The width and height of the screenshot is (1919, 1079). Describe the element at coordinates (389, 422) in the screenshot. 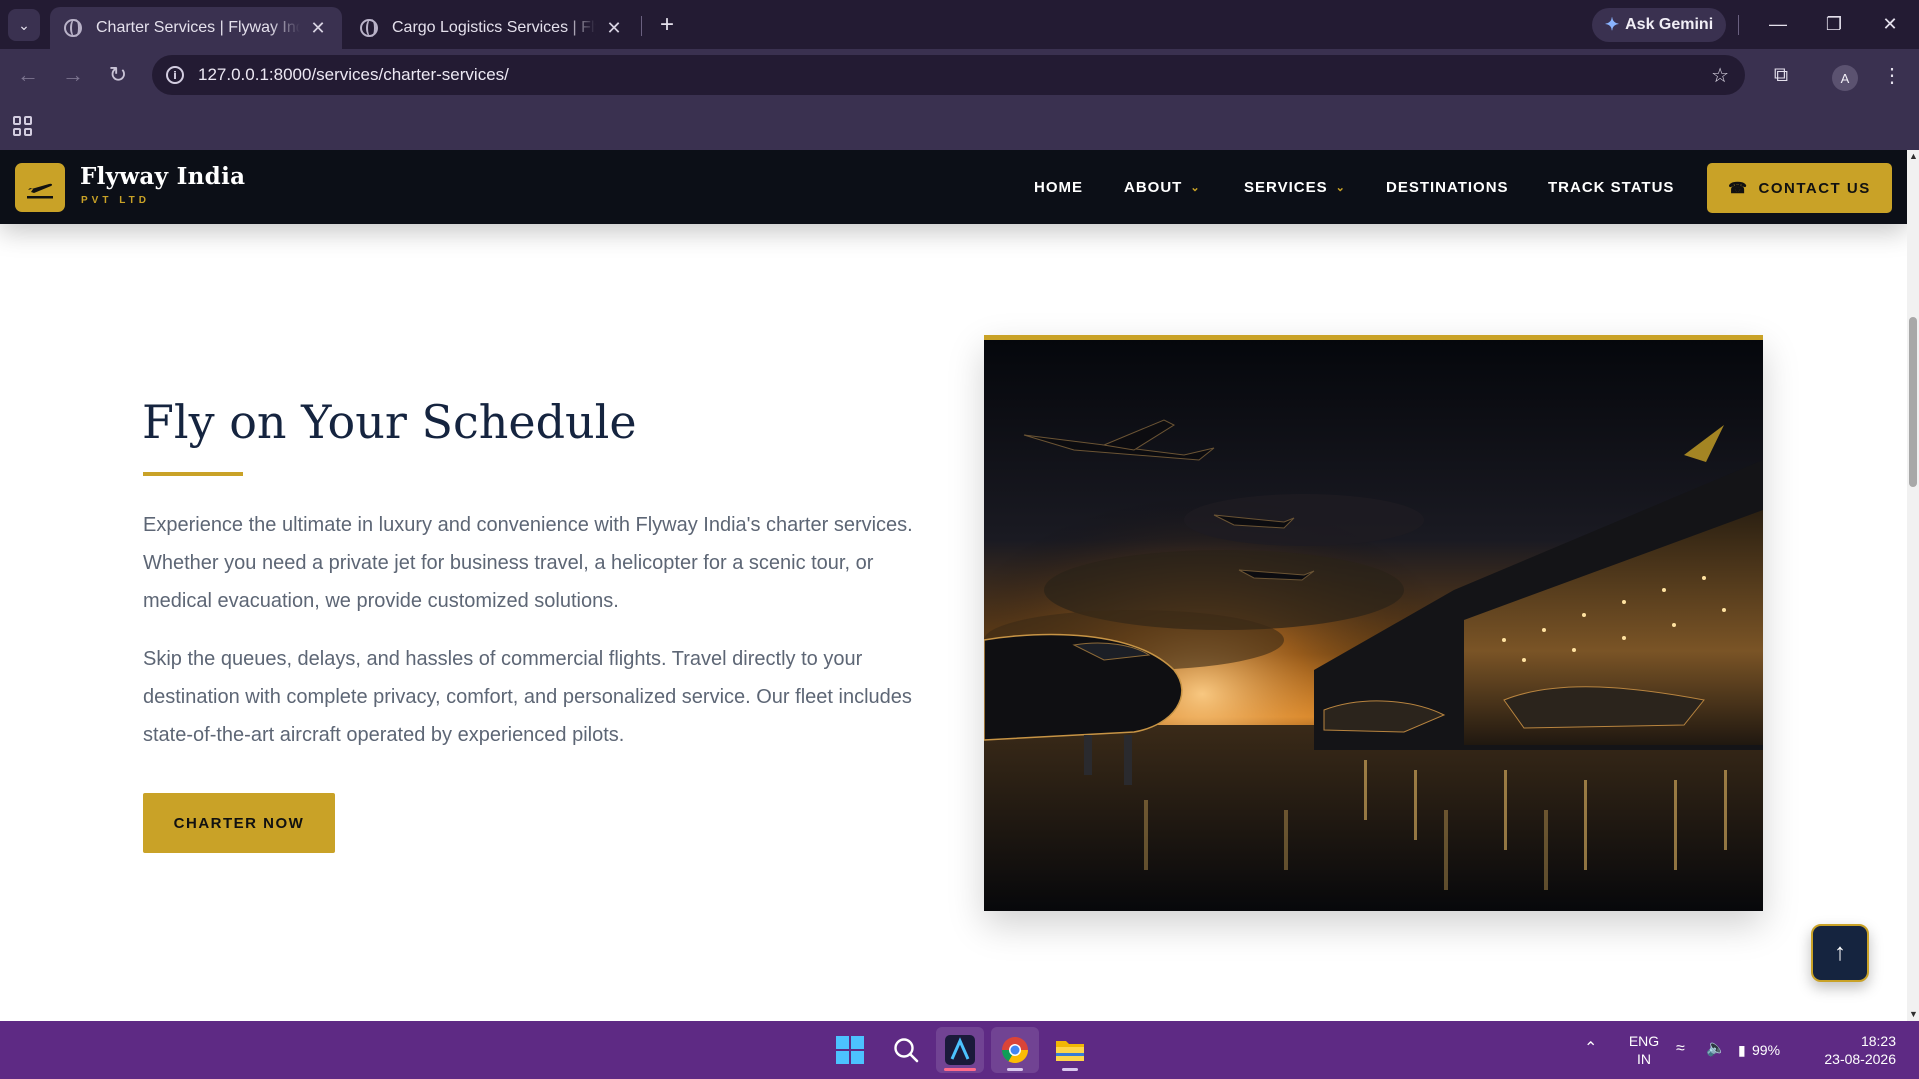

I see `page-title: Fly on Your Schedule` at that location.